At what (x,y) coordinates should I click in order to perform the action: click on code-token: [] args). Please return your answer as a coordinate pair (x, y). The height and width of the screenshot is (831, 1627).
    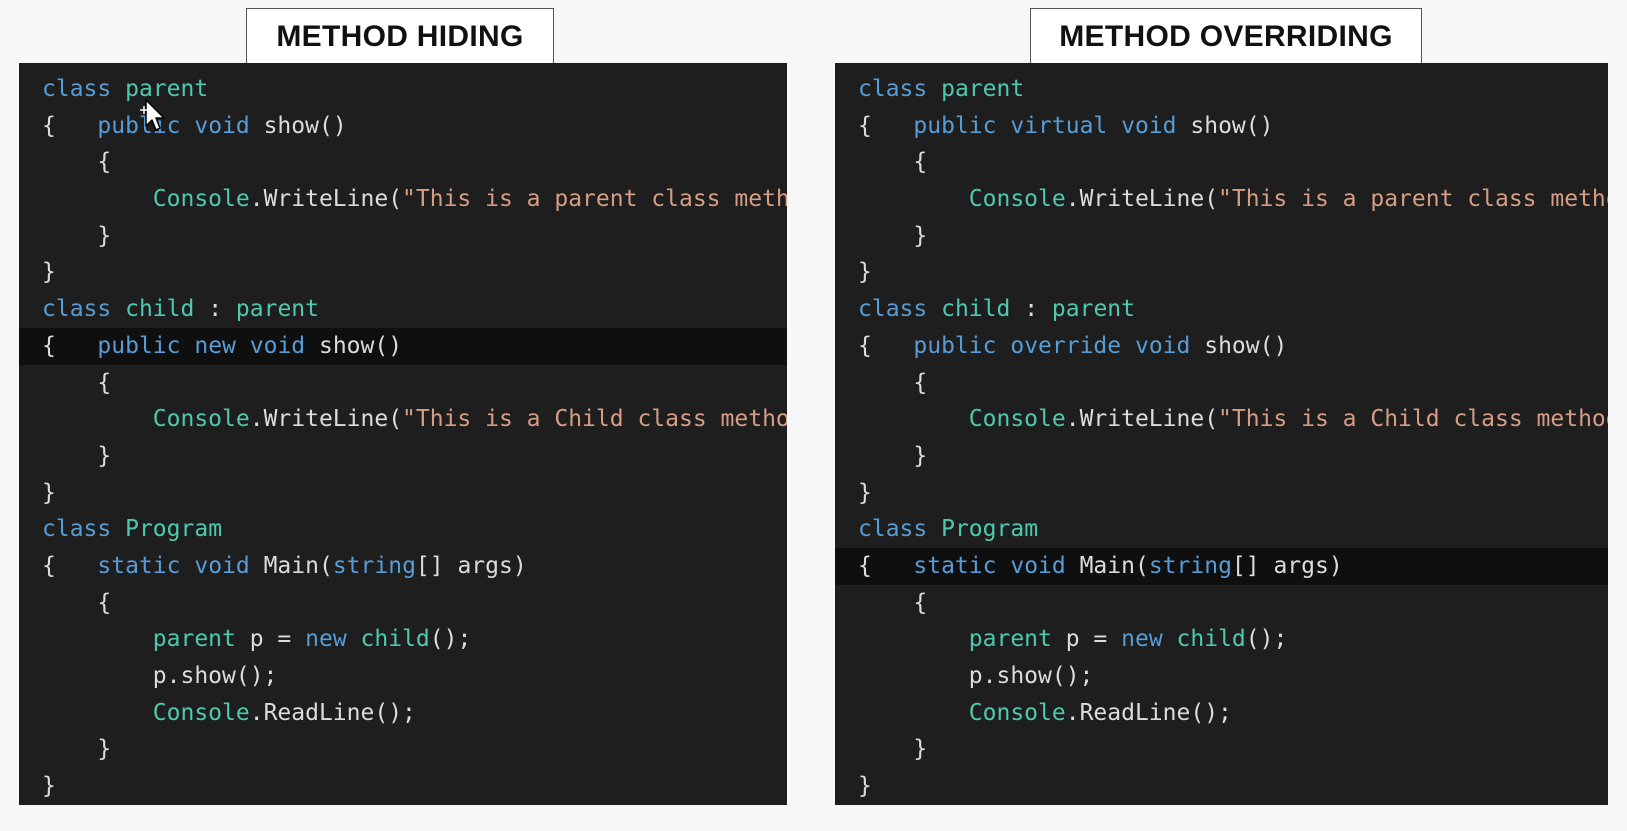
    Looking at the image, I should click on (1287, 565).